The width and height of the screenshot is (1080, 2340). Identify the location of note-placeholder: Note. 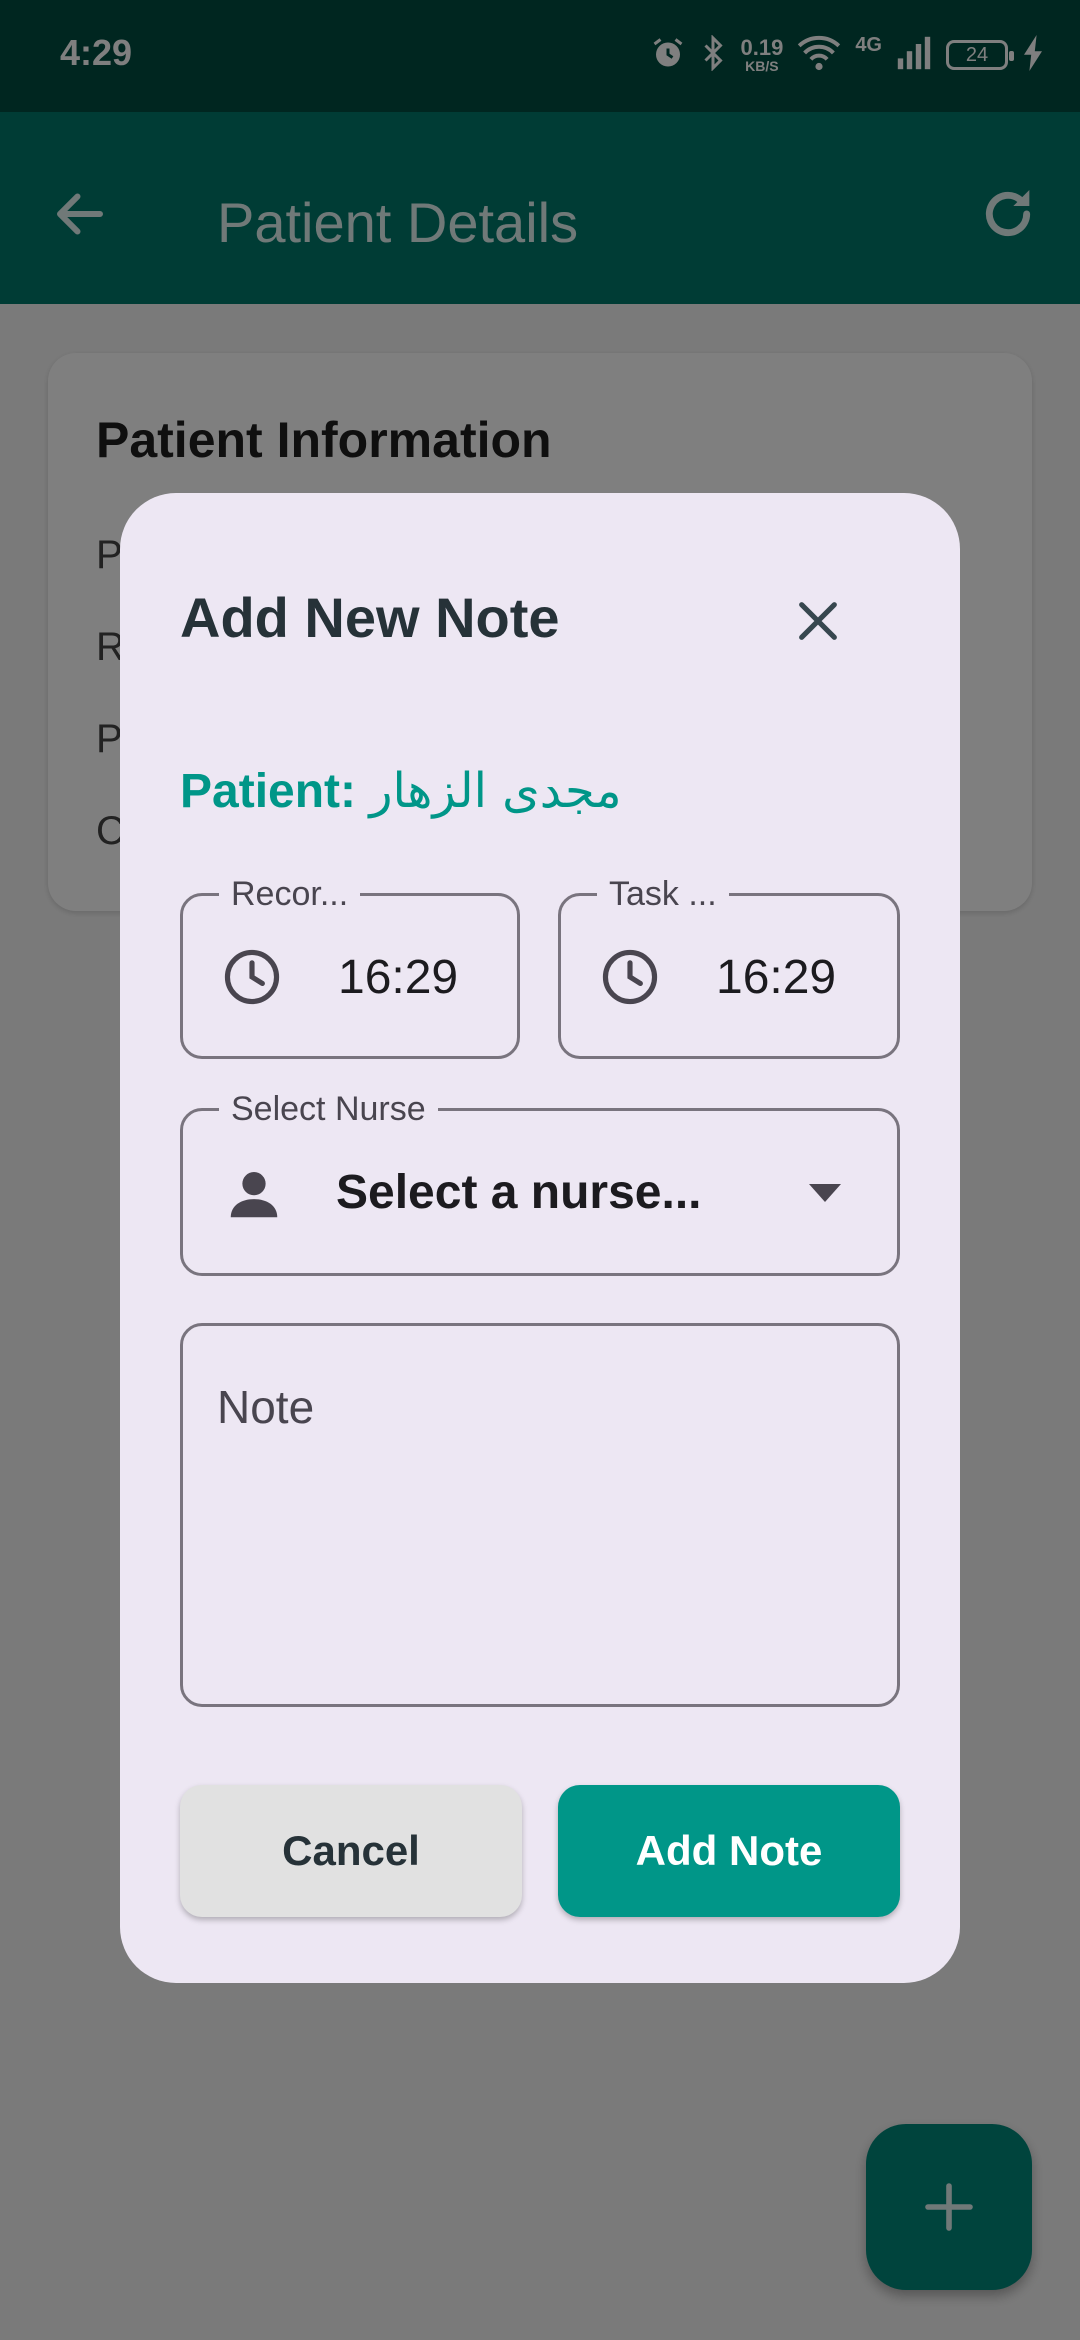
(266, 1407).